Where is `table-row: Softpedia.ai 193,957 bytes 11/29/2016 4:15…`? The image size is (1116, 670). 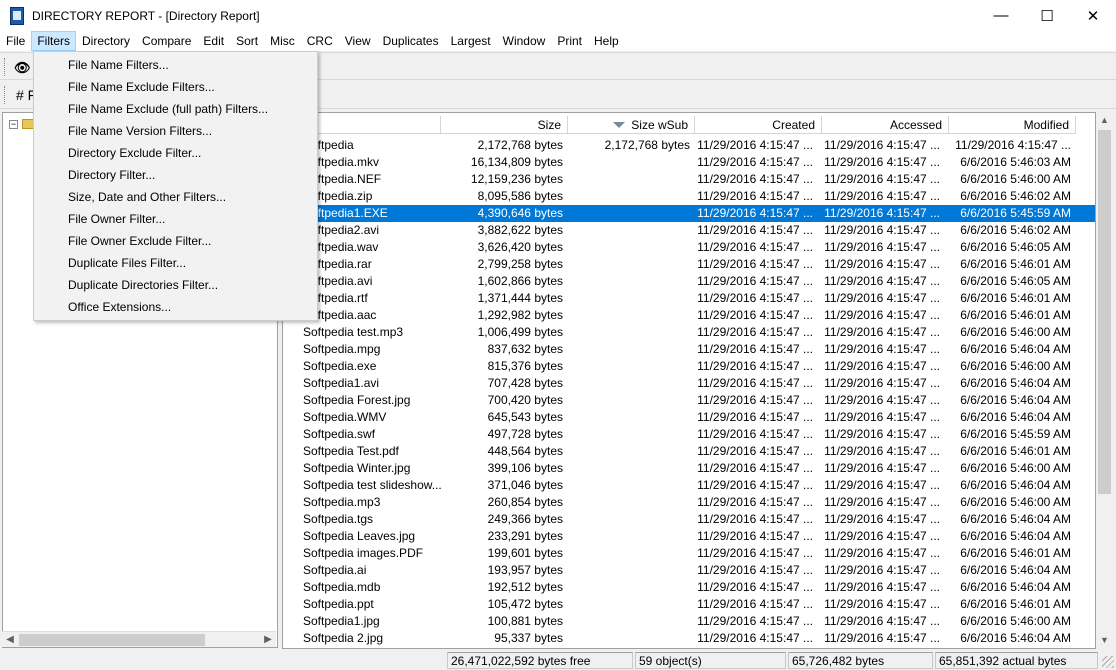 table-row: Softpedia.ai 193,957 bytes 11/29/2016 4:15… is located at coordinates (689, 570).